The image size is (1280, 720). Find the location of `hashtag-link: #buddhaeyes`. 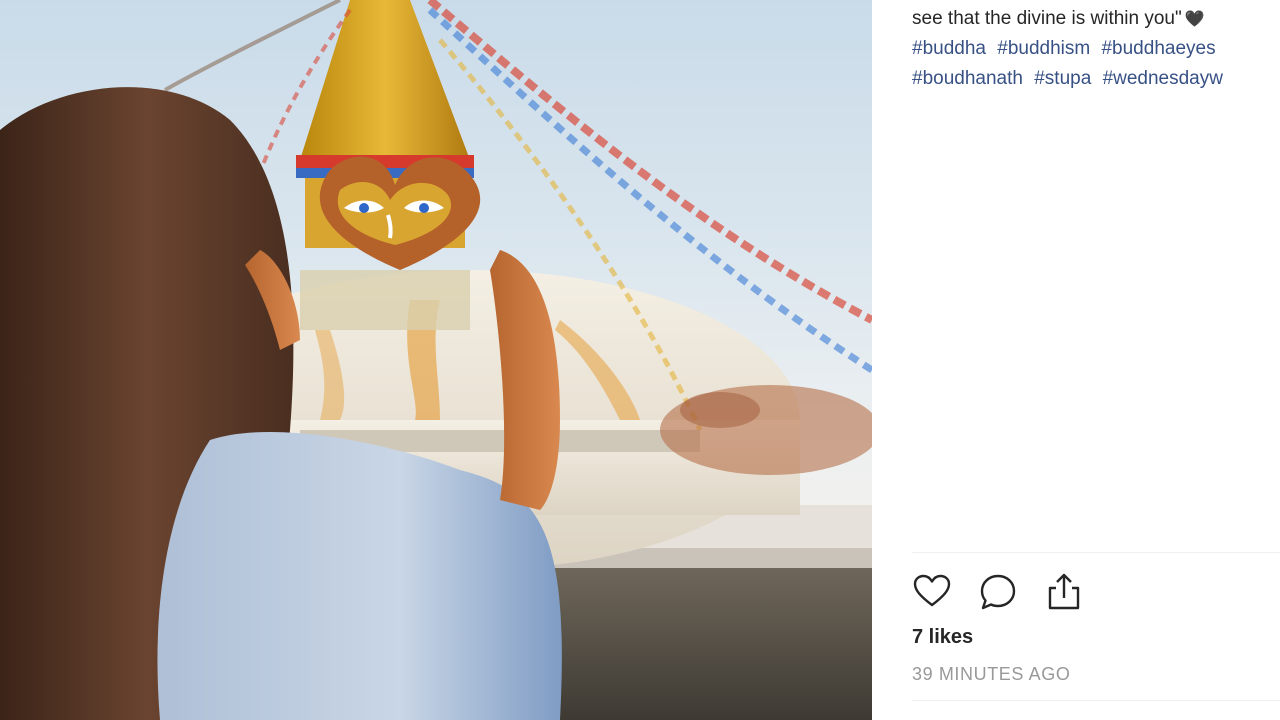

hashtag-link: #buddhaeyes is located at coordinates (1158, 48).